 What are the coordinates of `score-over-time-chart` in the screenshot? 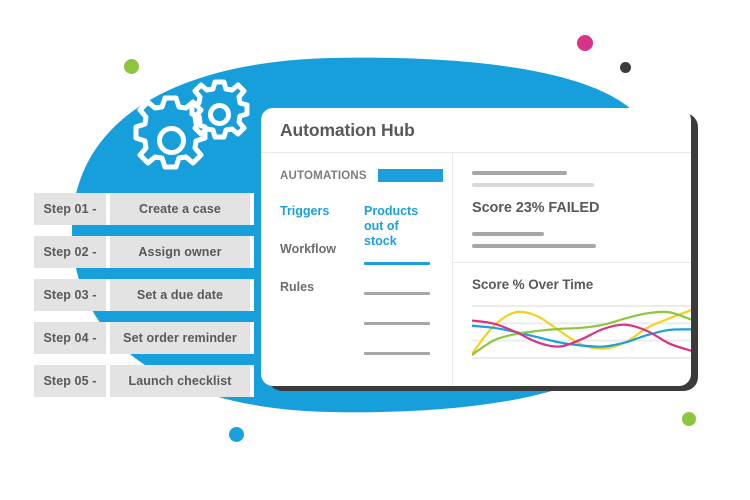 It's located at (581, 332).